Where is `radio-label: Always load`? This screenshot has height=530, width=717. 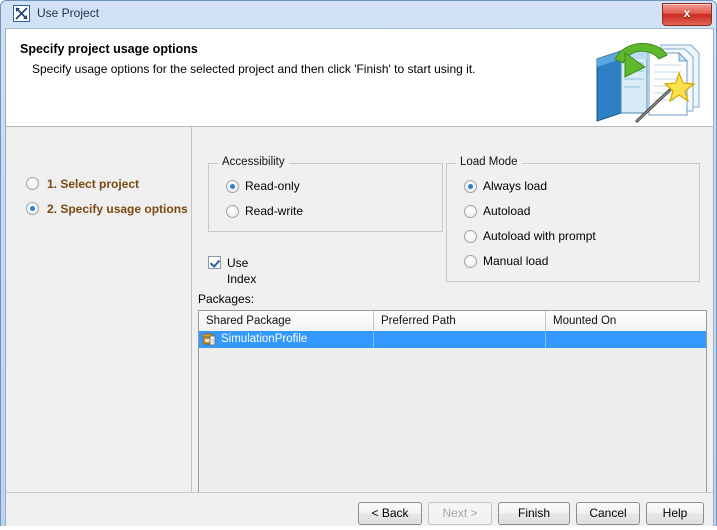 radio-label: Always load is located at coordinates (515, 186).